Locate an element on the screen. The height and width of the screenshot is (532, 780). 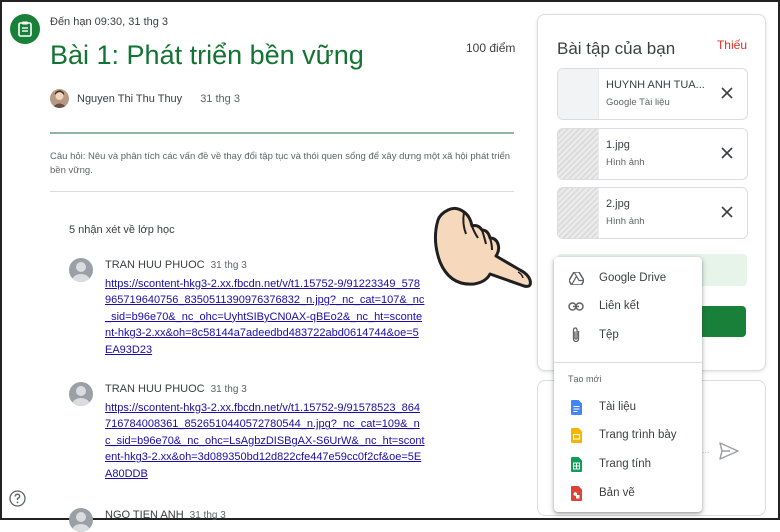
menu-item-docs: Tài liệu is located at coordinates (628, 407).